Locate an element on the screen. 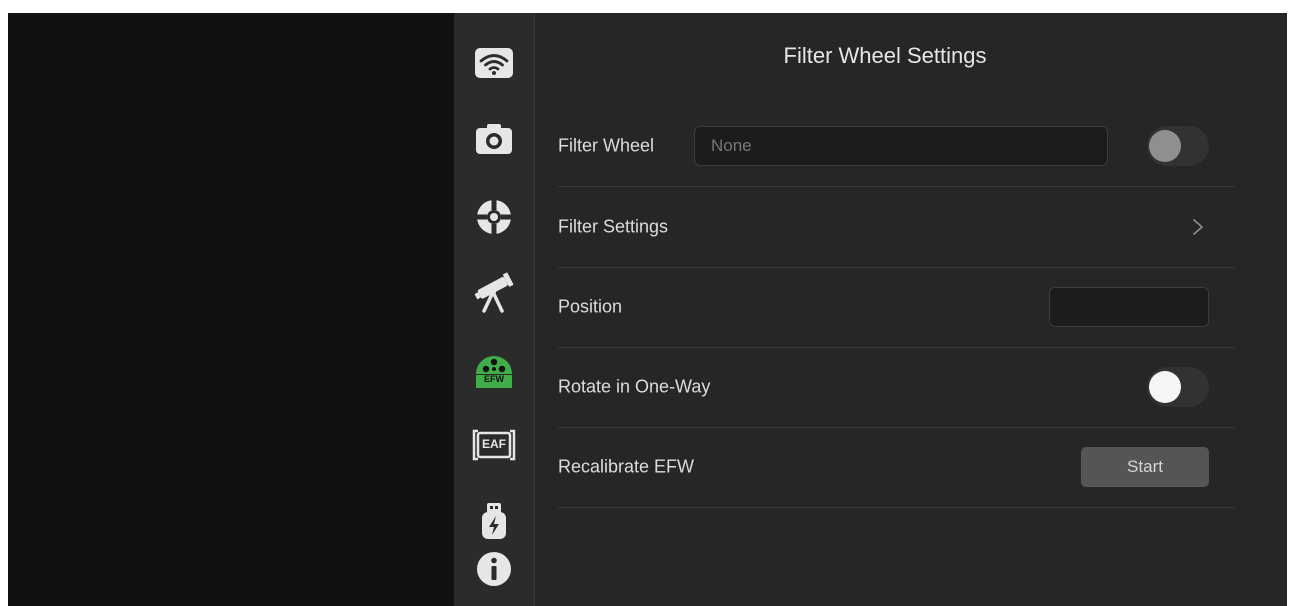 Image resolution: width=1295 pixels, height=606 pixels. rotate-one-way-toggle is located at coordinates (1178, 387).